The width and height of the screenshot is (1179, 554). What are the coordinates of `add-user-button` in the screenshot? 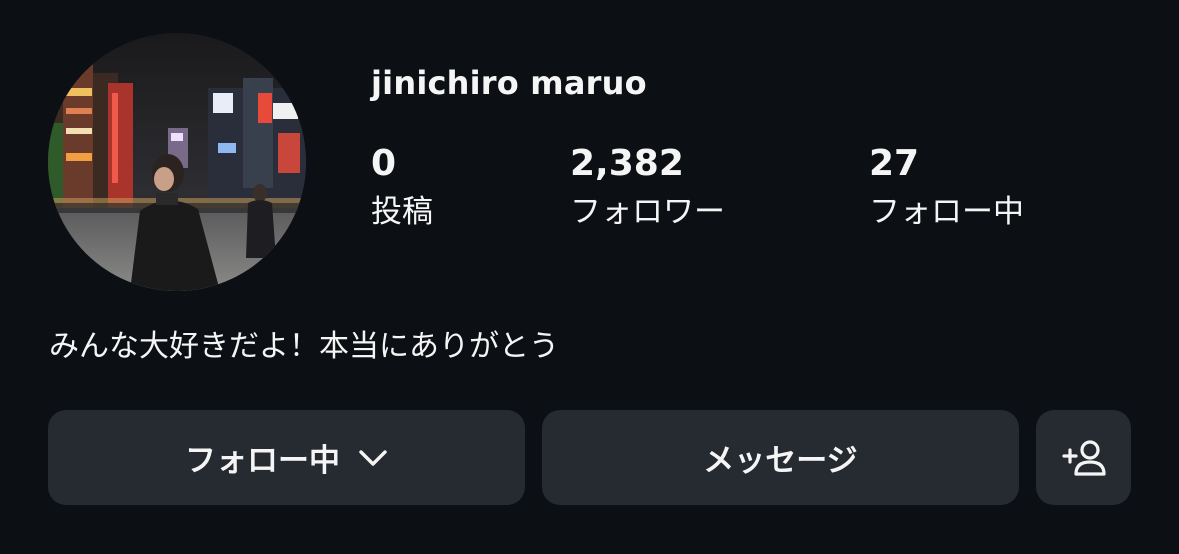 It's located at (1083, 457).